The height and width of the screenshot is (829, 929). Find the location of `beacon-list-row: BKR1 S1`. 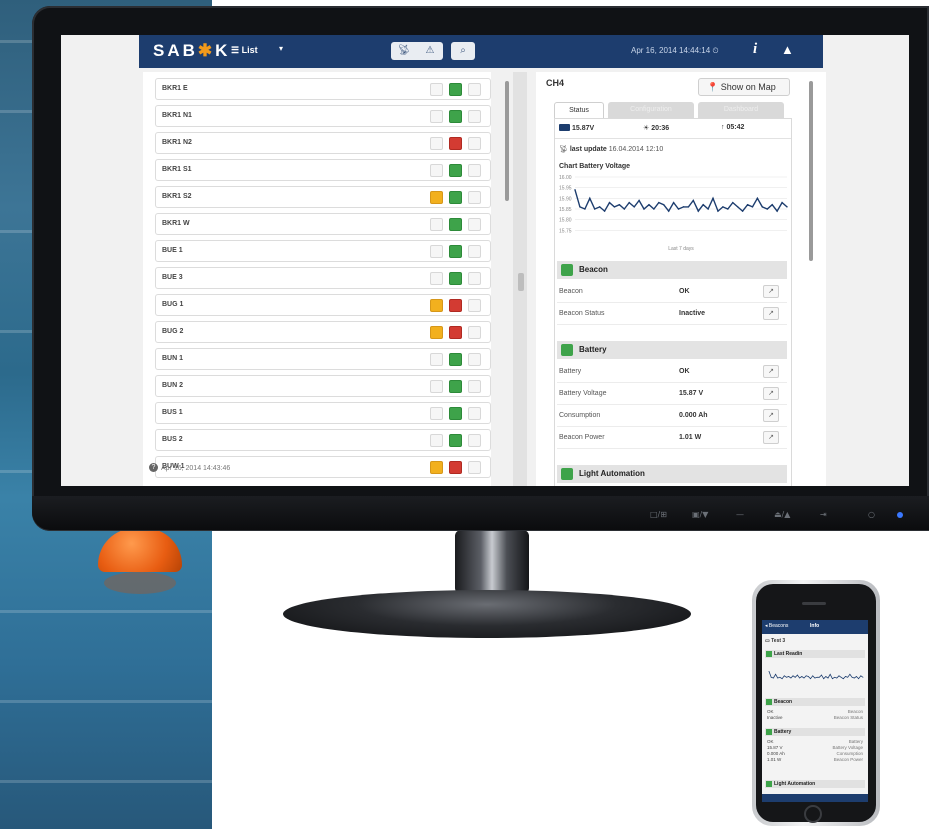

beacon-list-row: BKR1 S1 is located at coordinates (323, 170).